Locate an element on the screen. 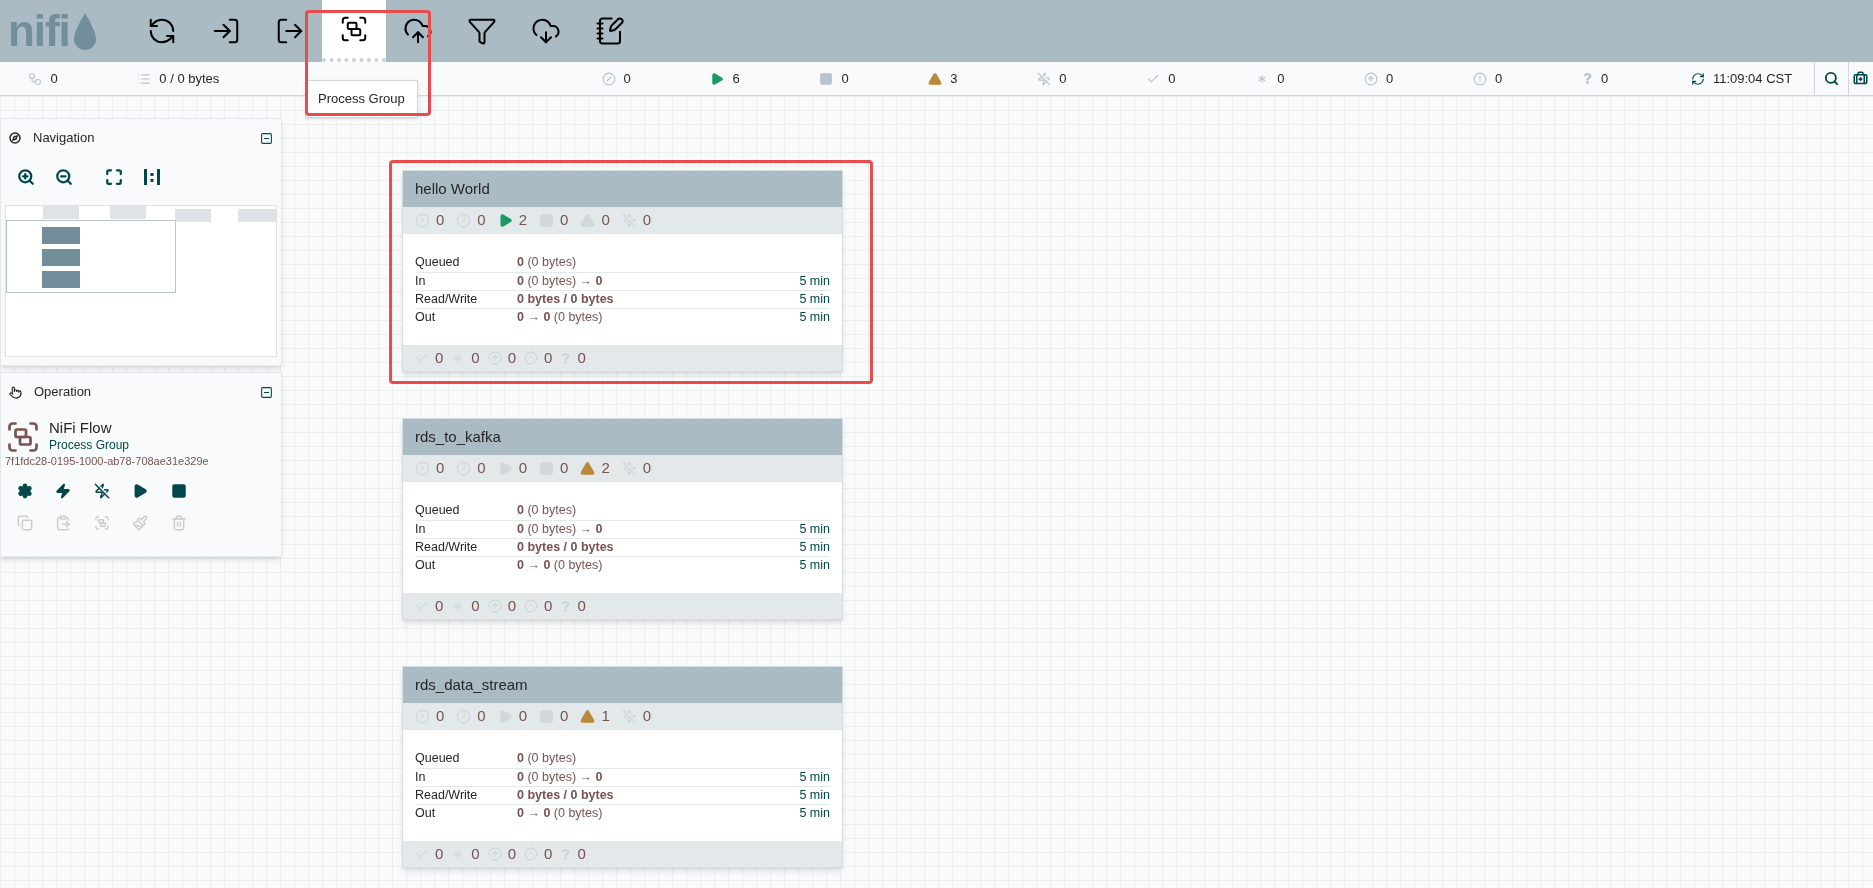  trash-icon is located at coordinates (178, 522).